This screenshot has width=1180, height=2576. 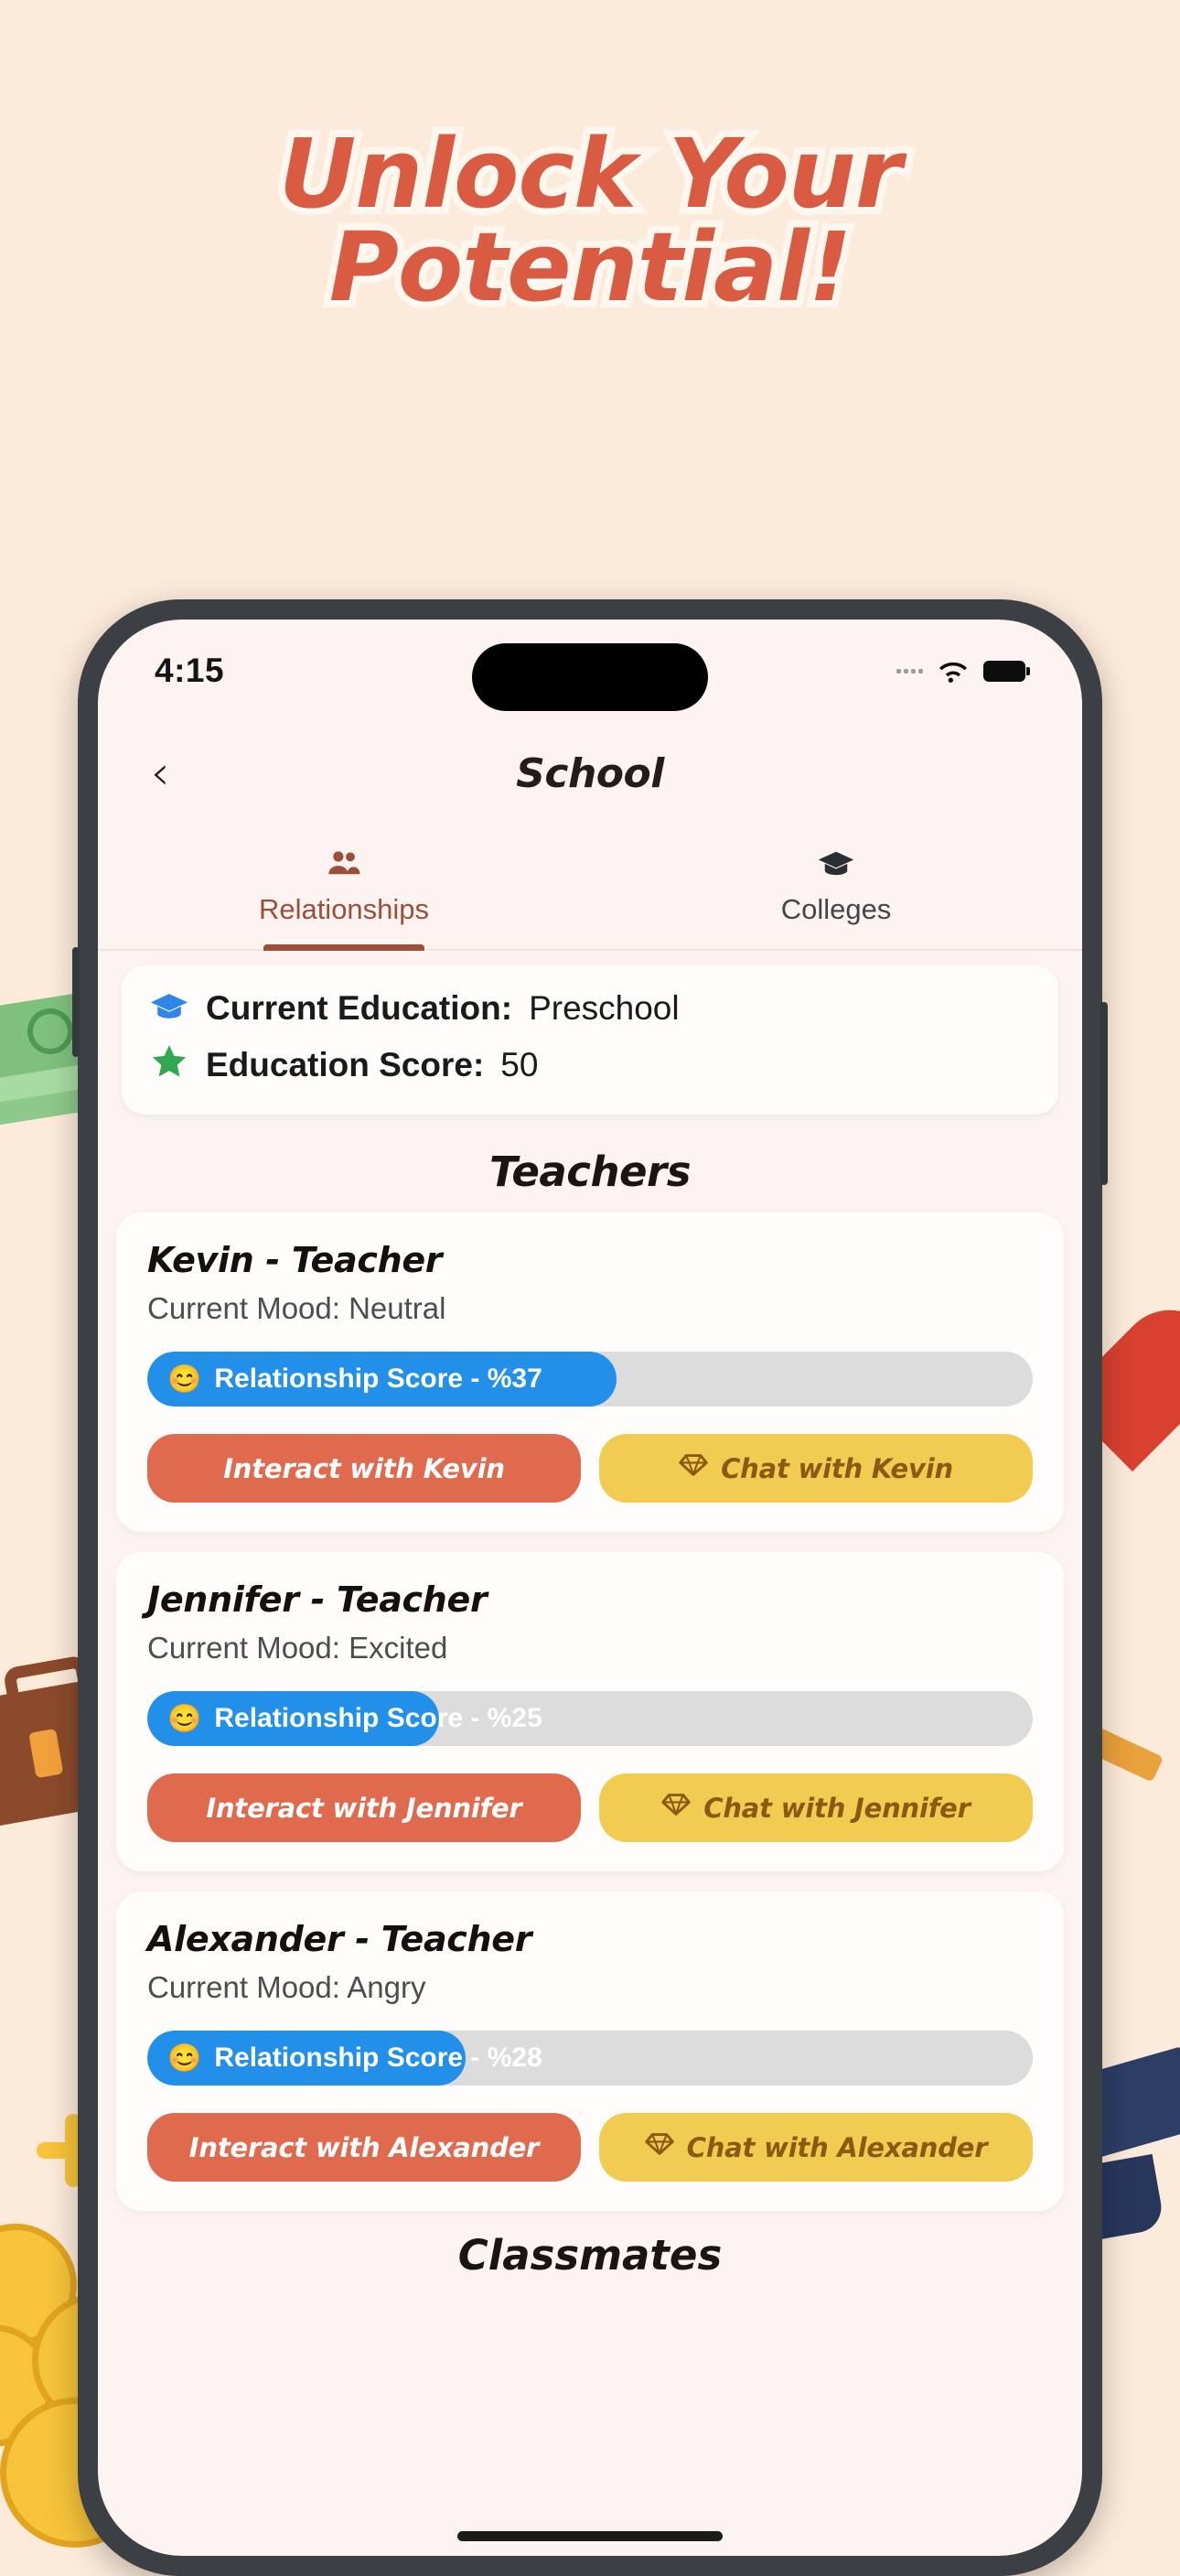 I want to click on relationship-score-text-wrap: 😊 Relationship Score - %25, so click(x=344, y=1719).